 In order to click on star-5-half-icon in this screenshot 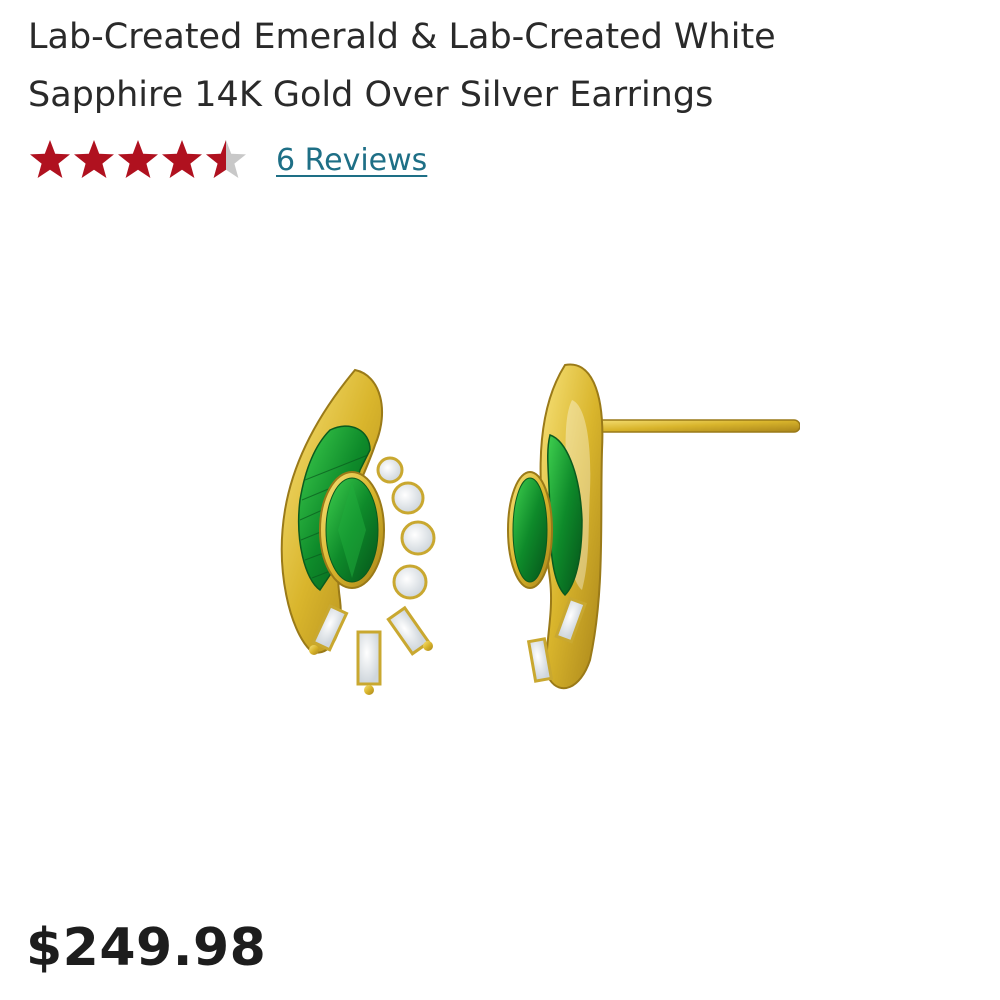, I will do `click(226, 159)`.